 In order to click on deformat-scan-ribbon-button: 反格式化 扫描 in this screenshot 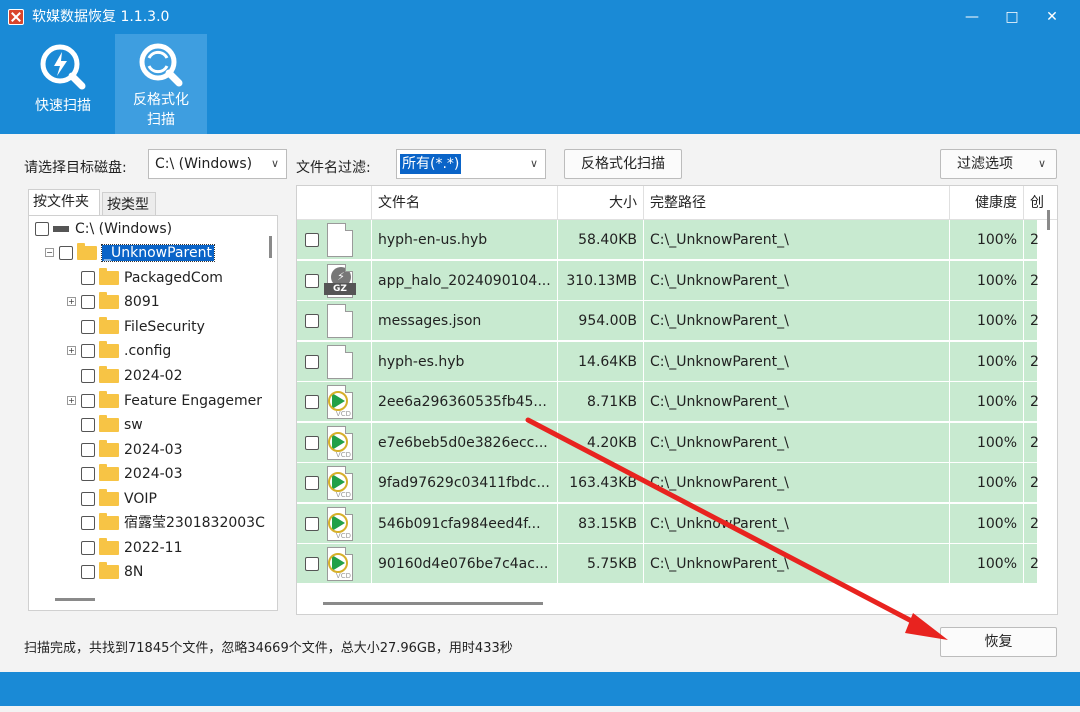, I will do `click(161, 84)`.